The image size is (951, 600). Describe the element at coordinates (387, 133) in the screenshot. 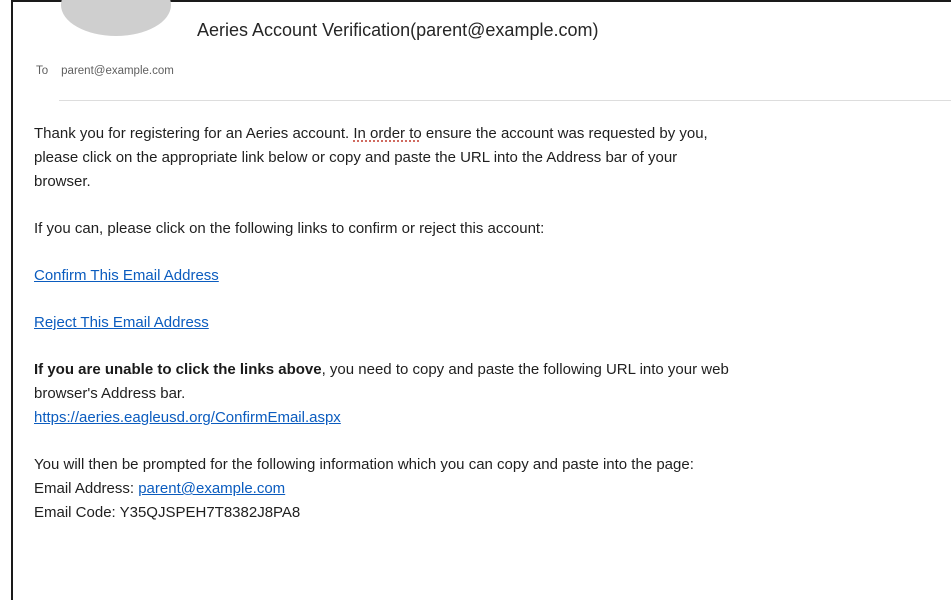

I see `grammar-flagged-text: In order to` at that location.